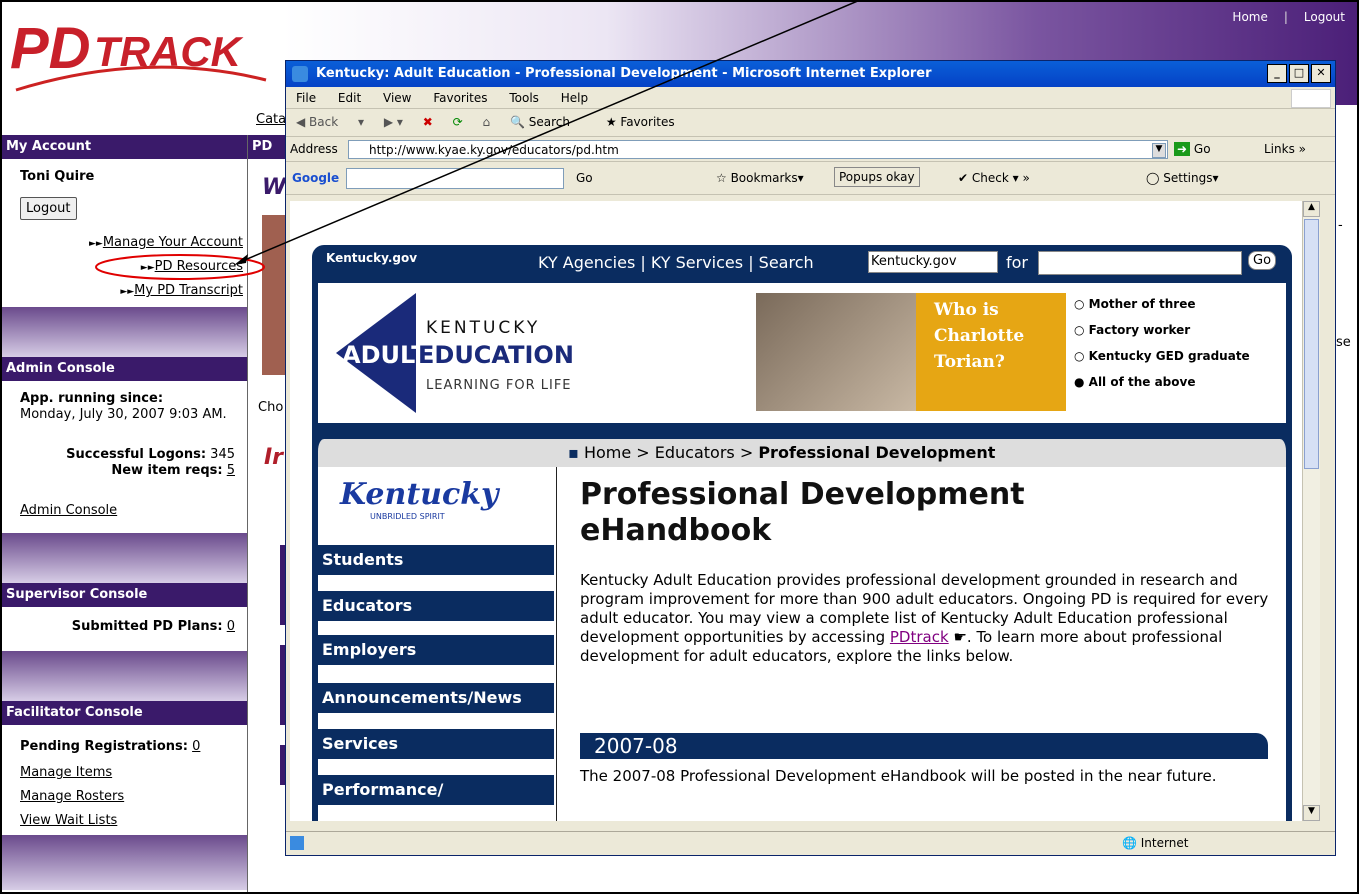 The width and height of the screenshot is (1359, 894). What do you see at coordinates (428, 122) in the screenshot?
I see `stop-icon: ✖` at bounding box center [428, 122].